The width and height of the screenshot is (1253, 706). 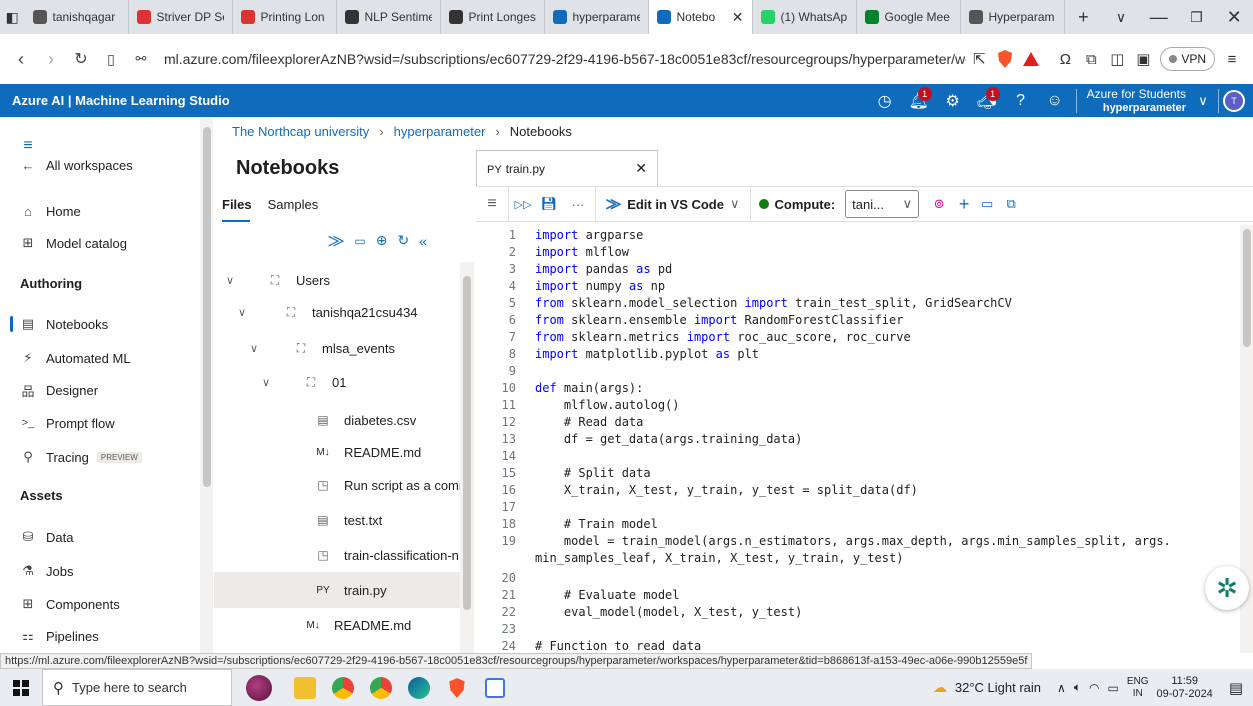 I want to click on app-title: Azure AI | Machine Learning Studio, so click(x=115, y=100).